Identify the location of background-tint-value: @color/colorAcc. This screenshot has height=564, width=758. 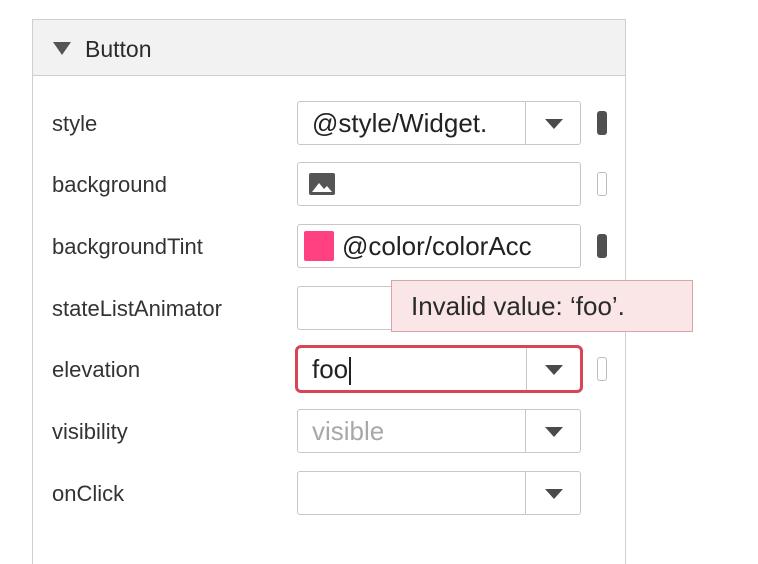
(437, 246).